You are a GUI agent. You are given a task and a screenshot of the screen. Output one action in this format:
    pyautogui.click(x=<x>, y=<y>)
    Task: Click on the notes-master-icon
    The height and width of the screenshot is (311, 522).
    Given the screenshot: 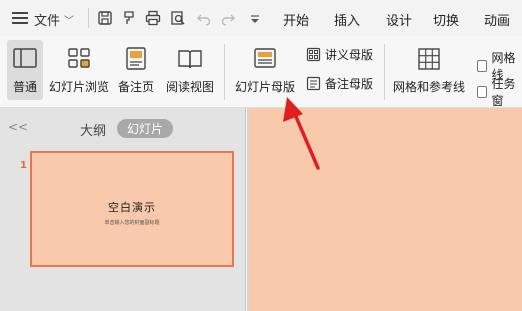 What is the action you would take?
    pyautogui.click(x=313, y=83)
    